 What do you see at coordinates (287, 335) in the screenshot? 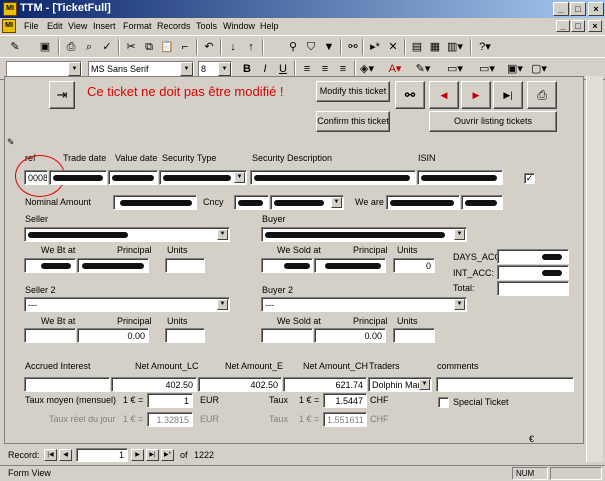
I see `we-sold-at2-field` at bounding box center [287, 335].